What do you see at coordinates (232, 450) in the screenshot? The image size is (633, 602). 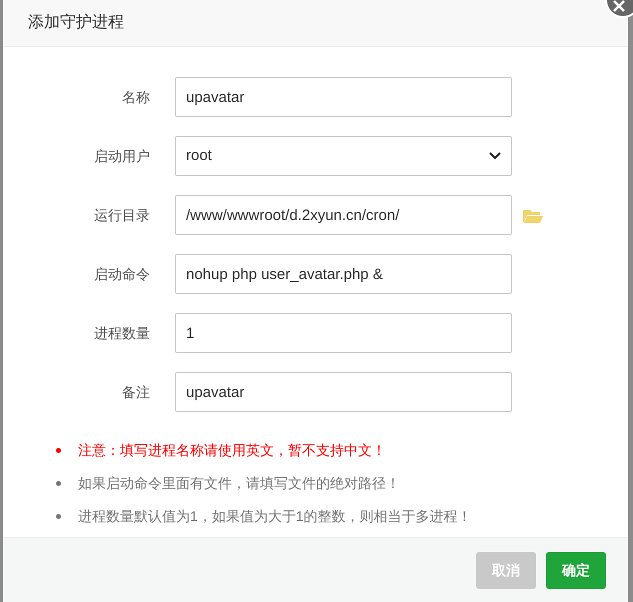 I see `note-text: 注意：填写进程名称请使用英文，暂不支持中文！` at bounding box center [232, 450].